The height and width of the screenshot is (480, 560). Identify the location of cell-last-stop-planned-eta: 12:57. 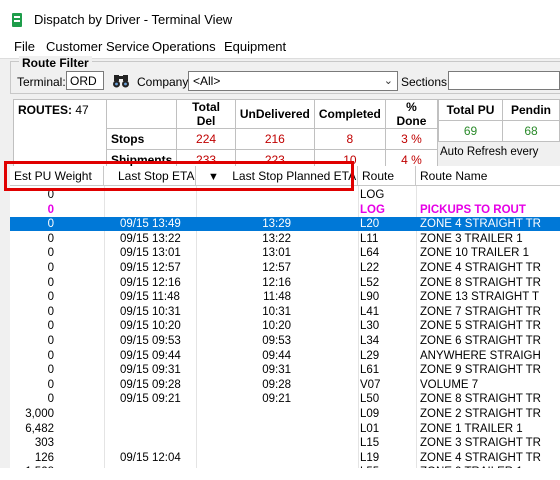
(276, 268).